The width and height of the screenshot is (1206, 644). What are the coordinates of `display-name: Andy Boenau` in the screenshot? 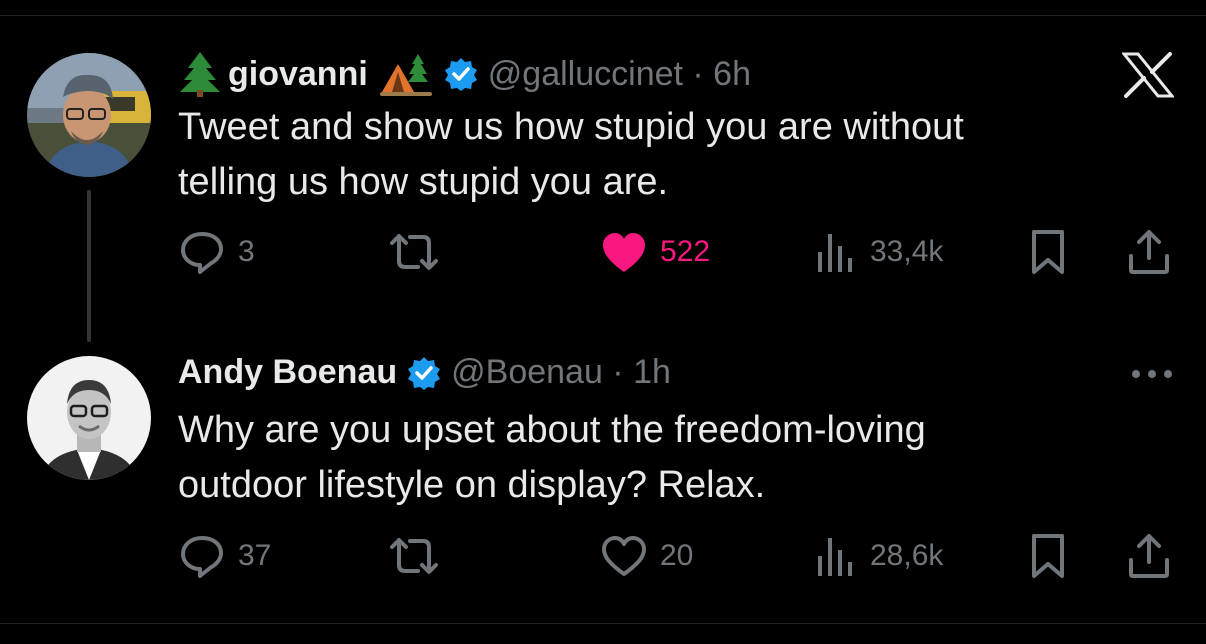 It's located at (287, 372).